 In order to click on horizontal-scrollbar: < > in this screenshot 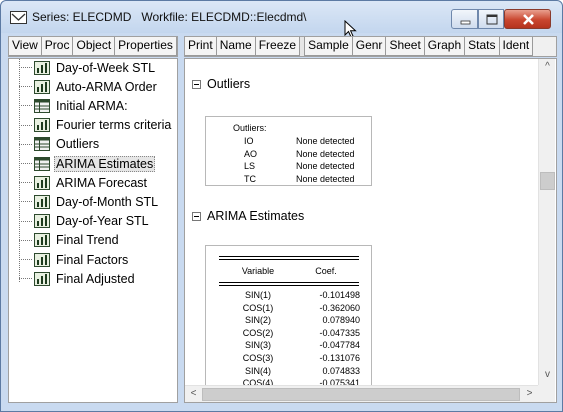, I will do `click(361, 393)`.